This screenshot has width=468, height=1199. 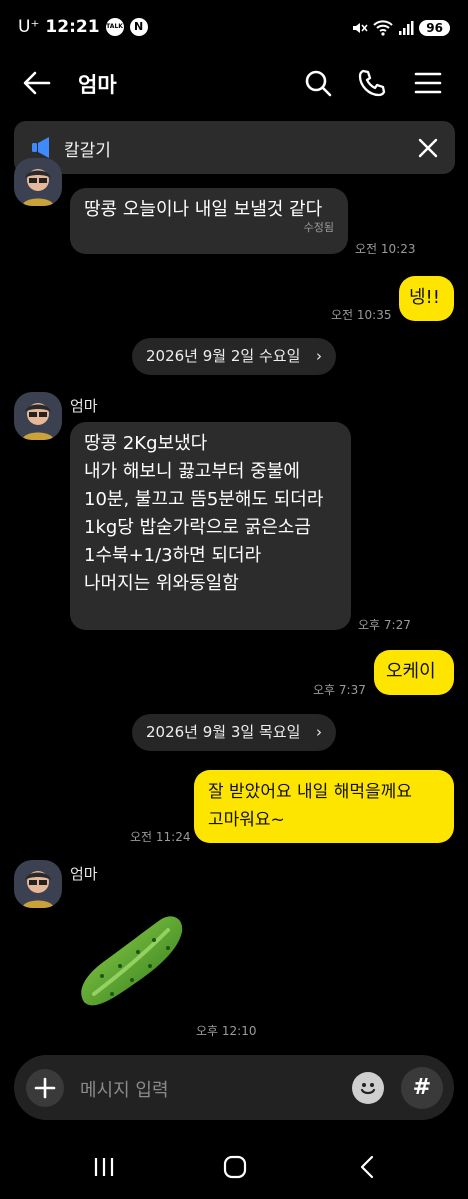 I want to click on message-time: 오전 11:24, so click(x=160, y=837).